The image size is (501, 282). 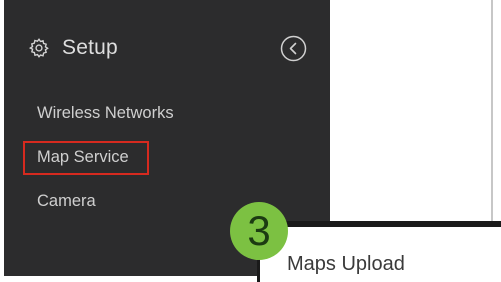 What do you see at coordinates (66, 201) in the screenshot?
I see `sidebar-item-camera: Camera` at bounding box center [66, 201].